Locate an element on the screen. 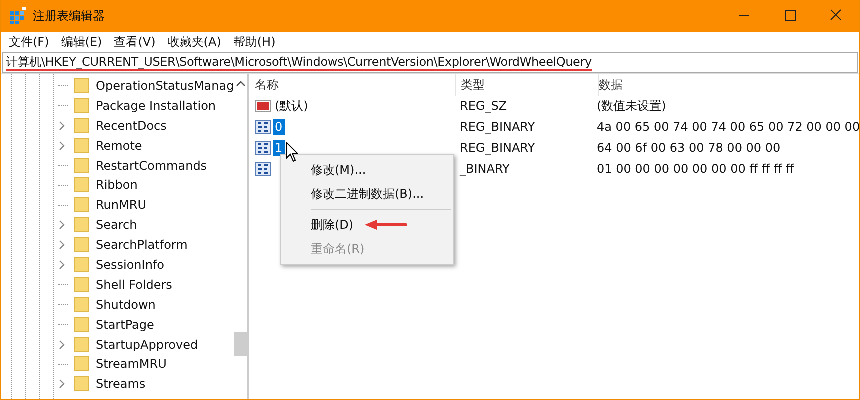  tree-item: StreamMRU is located at coordinates (131, 364).